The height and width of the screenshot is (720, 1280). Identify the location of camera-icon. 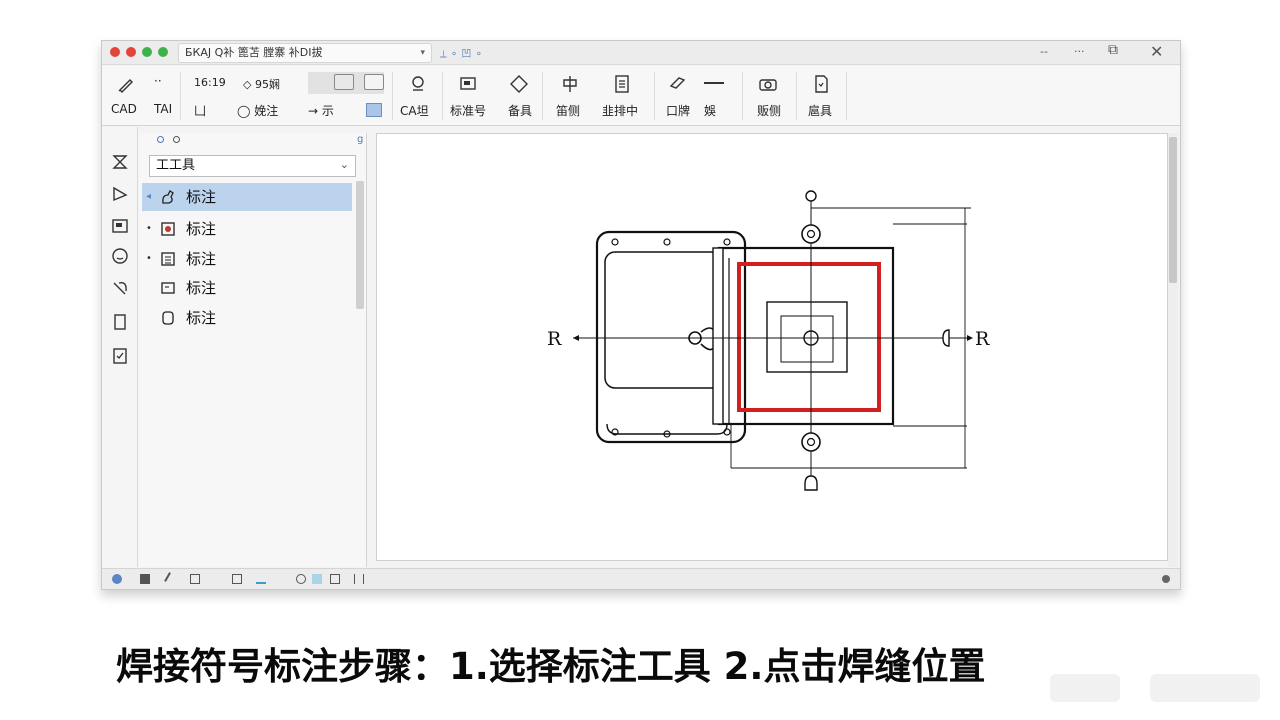
(768, 84).